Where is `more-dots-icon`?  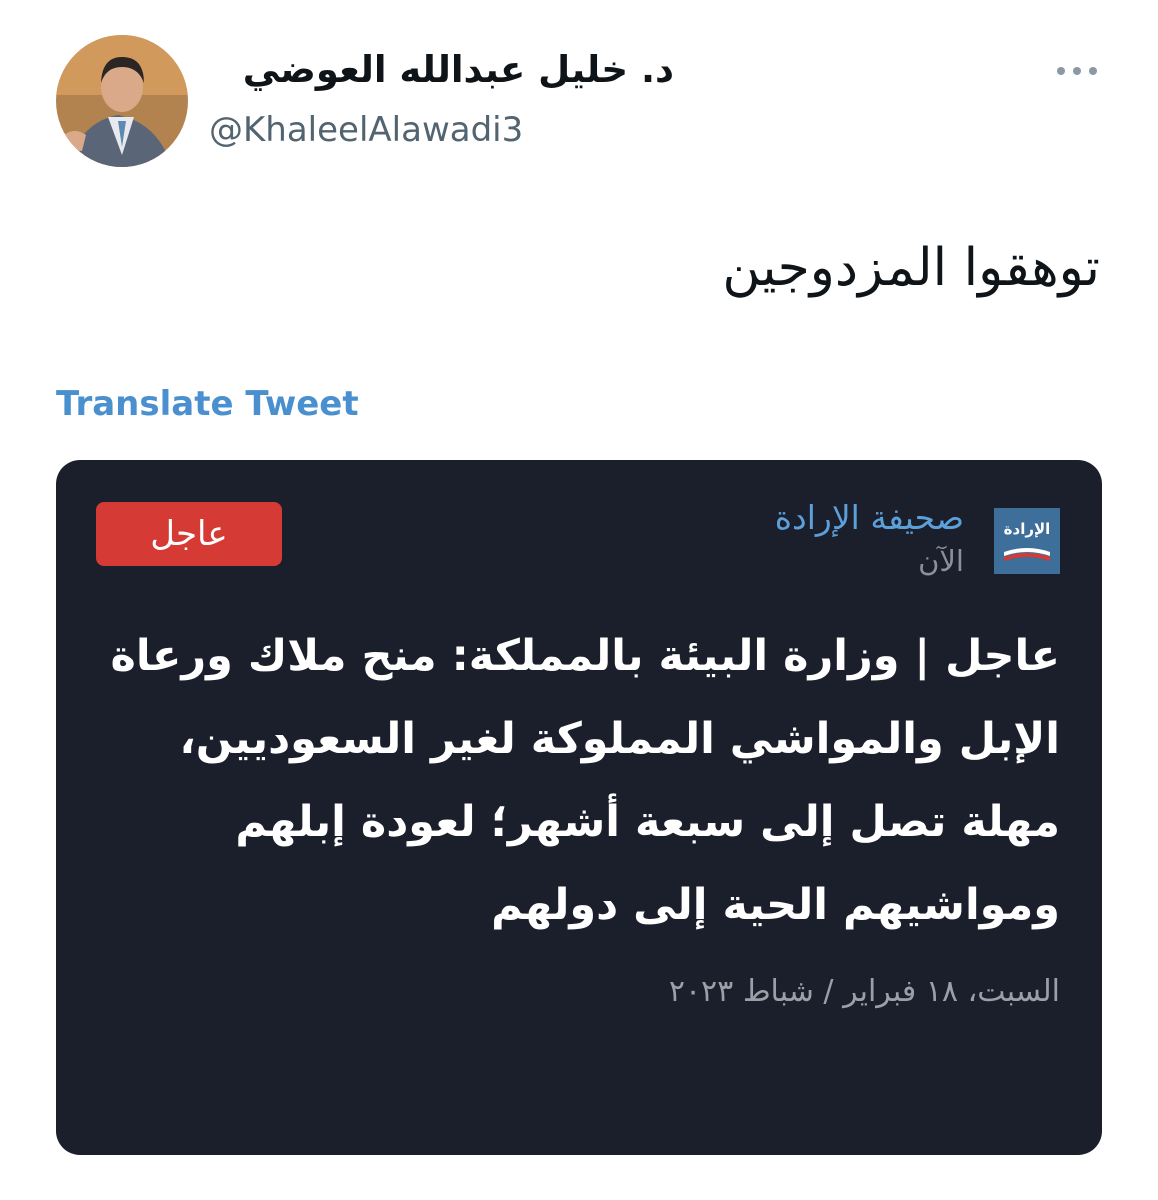 more-dots-icon is located at coordinates (1077, 71).